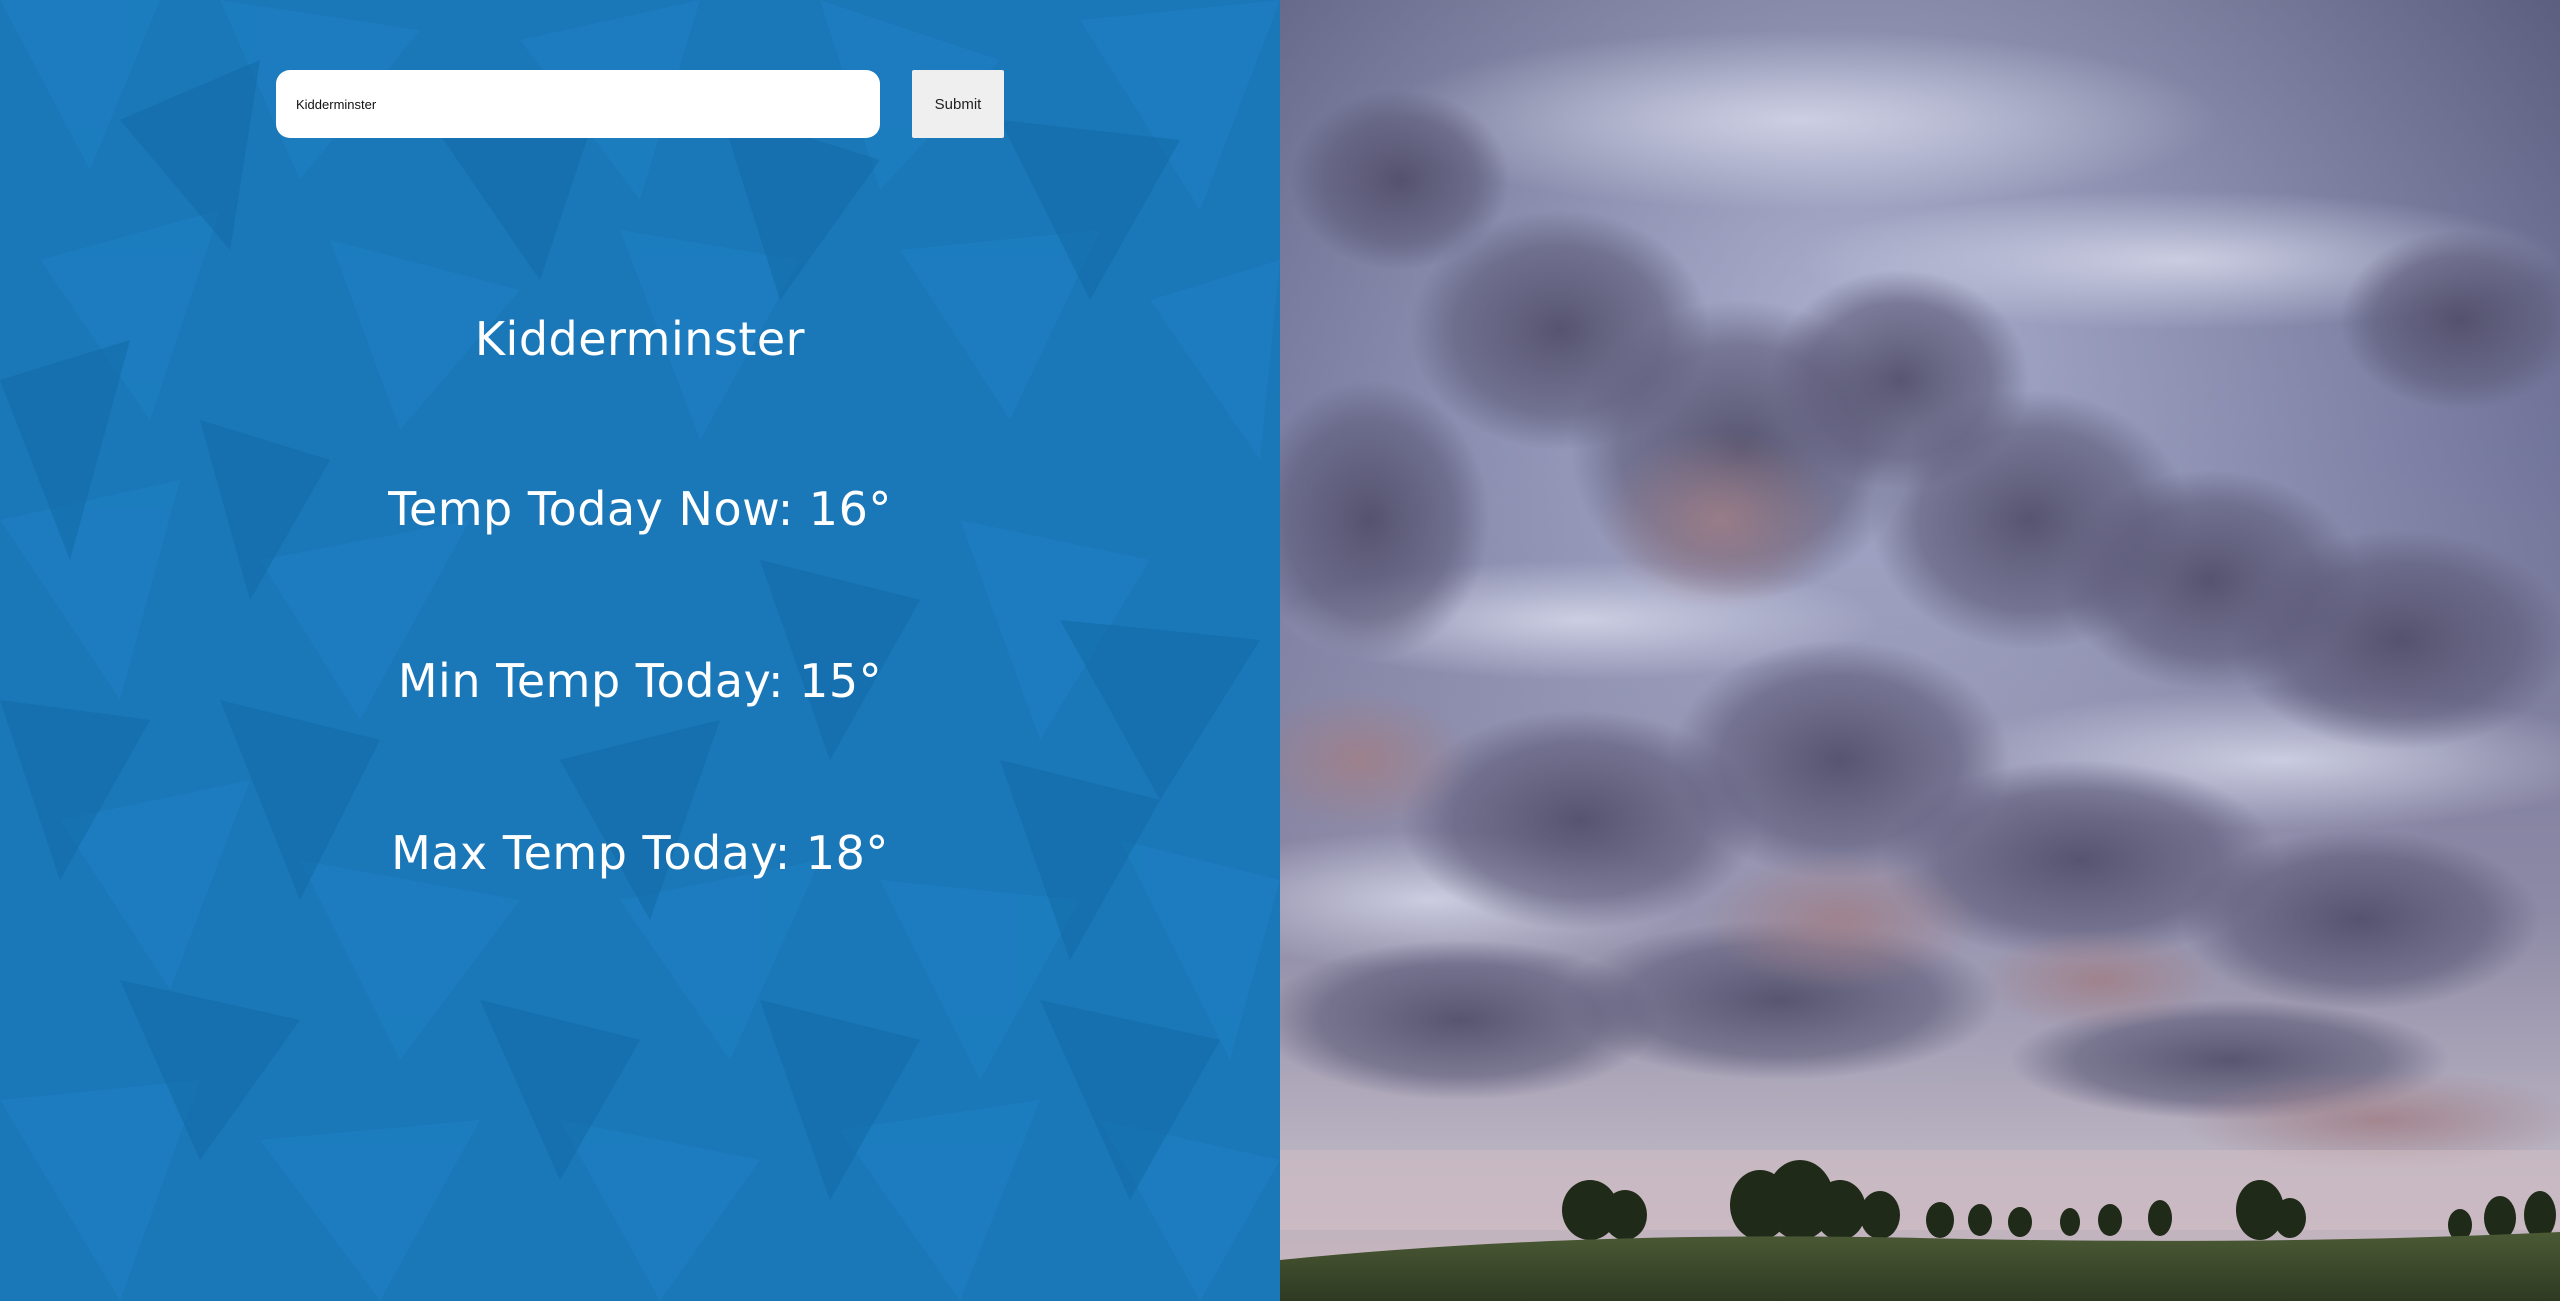 Image resolution: width=2560 pixels, height=1301 pixels. What do you see at coordinates (640, 681) in the screenshot?
I see `temp-min: Min Temp Today: 15°` at bounding box center [640, 681].